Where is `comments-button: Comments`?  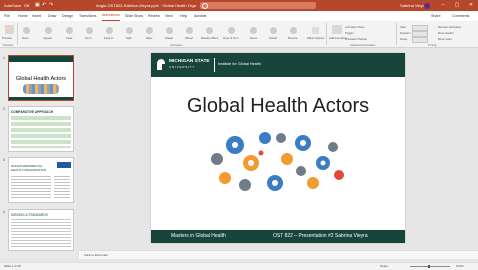 comments-button: Comments is located at coordinates (460, 16).